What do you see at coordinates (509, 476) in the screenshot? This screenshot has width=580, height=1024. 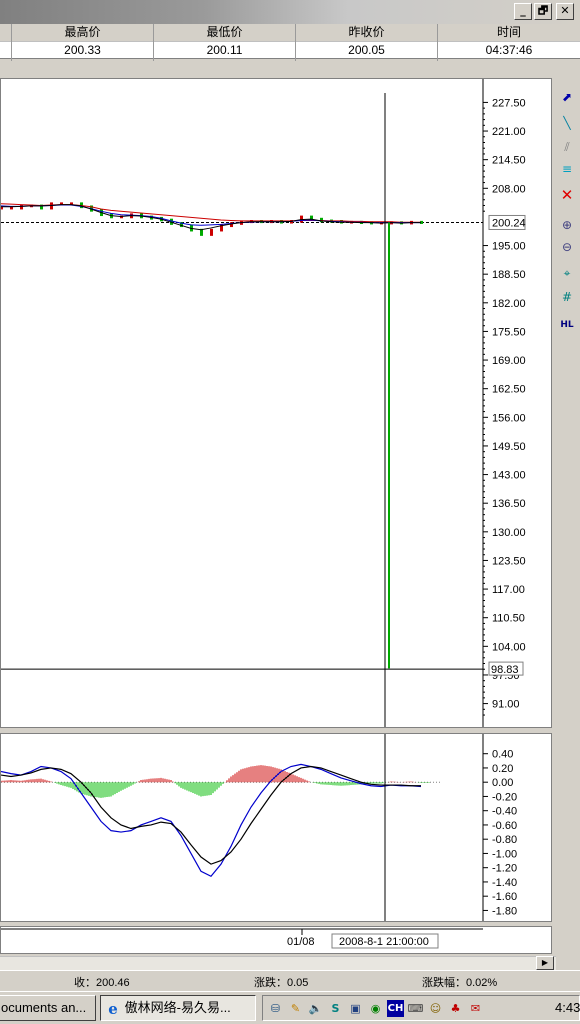 I see `price-axis-label: 143.00` at bounding box center [509, 476].